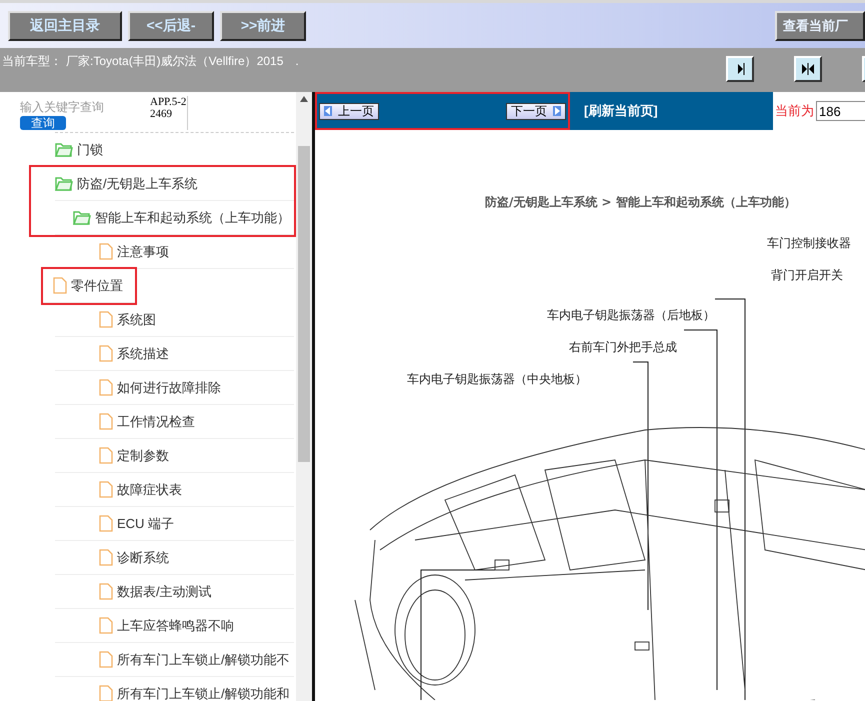 The image size is (865, 701). Describe the element at coordinates (808, 69) in the screenshot. I see `split-center-icon` at that location.